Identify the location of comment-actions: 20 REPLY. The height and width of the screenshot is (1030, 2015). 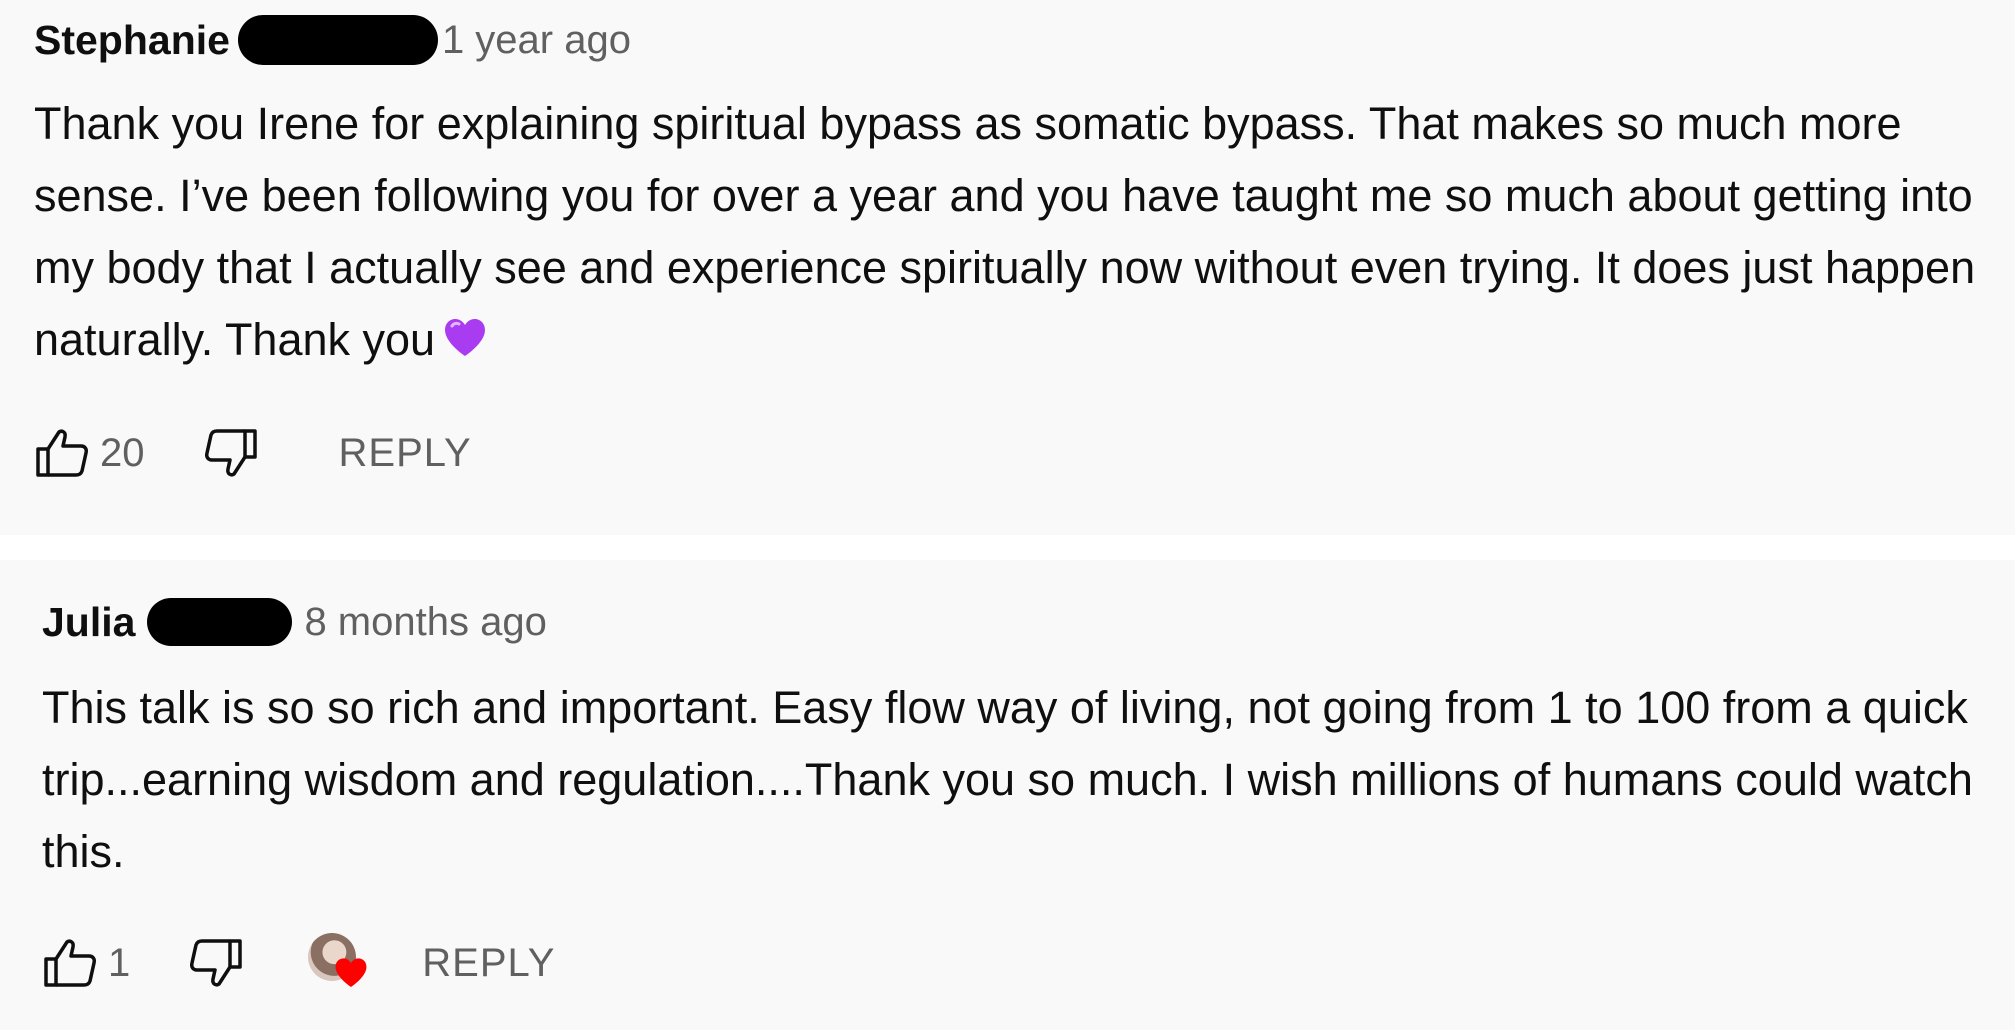
(253, 453).